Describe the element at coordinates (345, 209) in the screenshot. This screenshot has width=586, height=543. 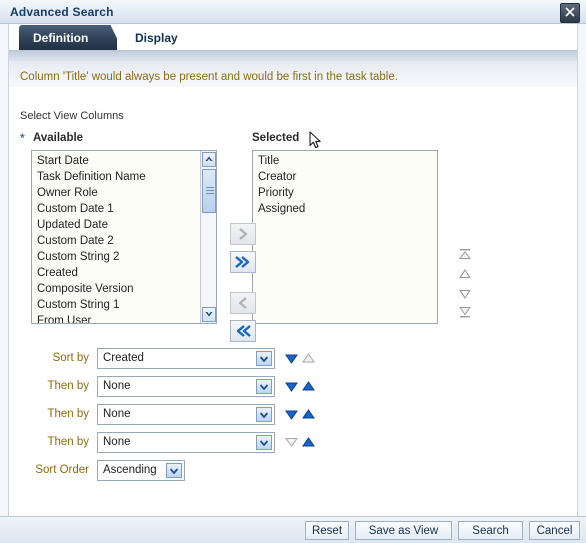
I see `selected-list-item: Assigned` at that location.